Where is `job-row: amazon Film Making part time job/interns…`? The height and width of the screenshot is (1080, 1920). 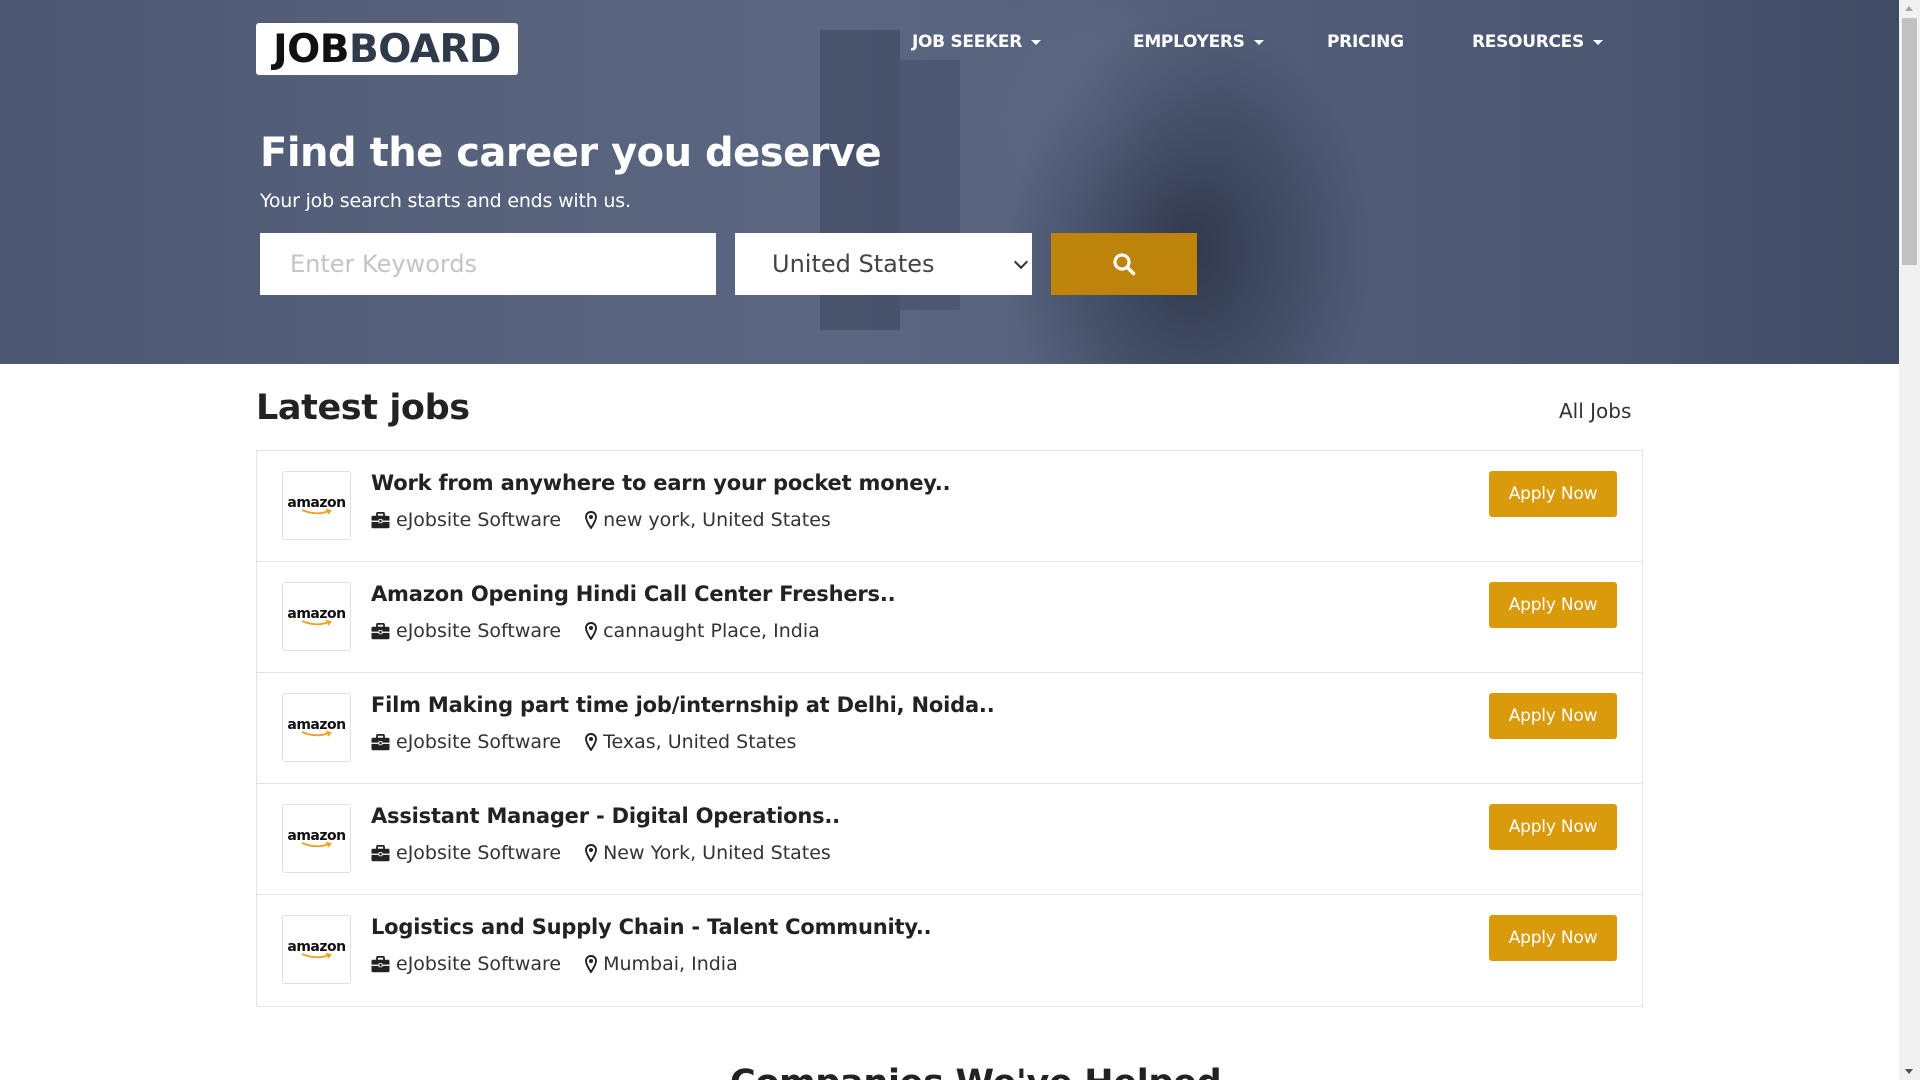
job-row: amazon Film Making part time job/interns… is located at coordinates (949, 728).